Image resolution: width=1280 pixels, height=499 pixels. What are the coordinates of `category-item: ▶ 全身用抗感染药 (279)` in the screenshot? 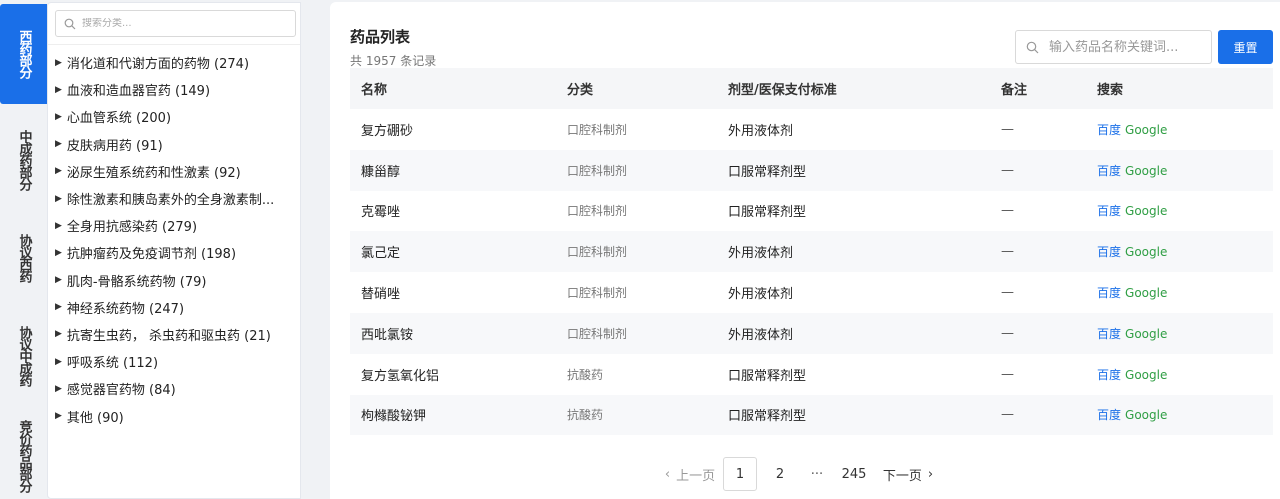 It's located at (175, 225).